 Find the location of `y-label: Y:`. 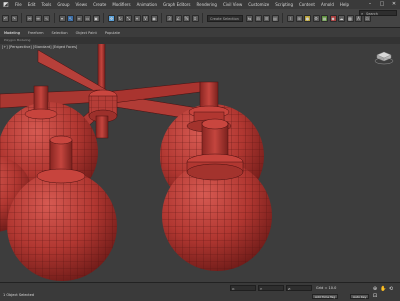

y-label: Y: is located at coordinates (261, 289).